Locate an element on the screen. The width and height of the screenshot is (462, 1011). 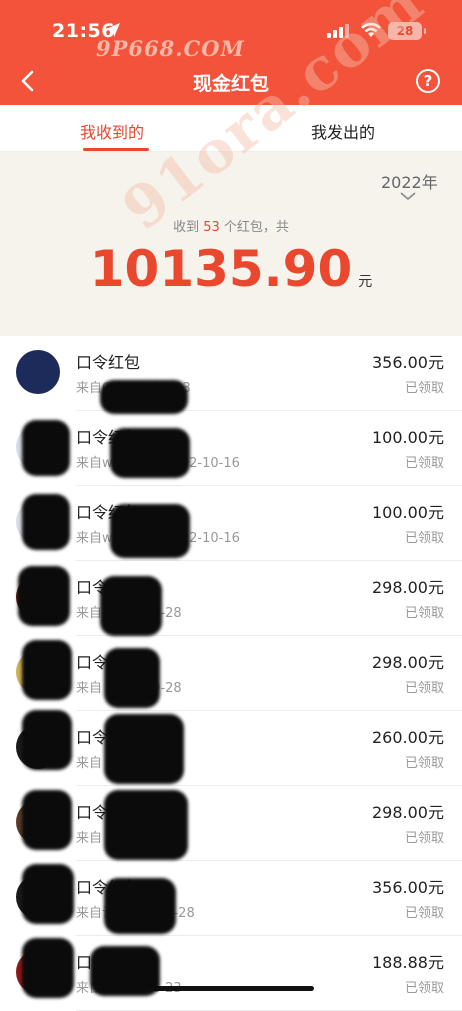
total-unit: 元 is located at coordinates (365, 282).